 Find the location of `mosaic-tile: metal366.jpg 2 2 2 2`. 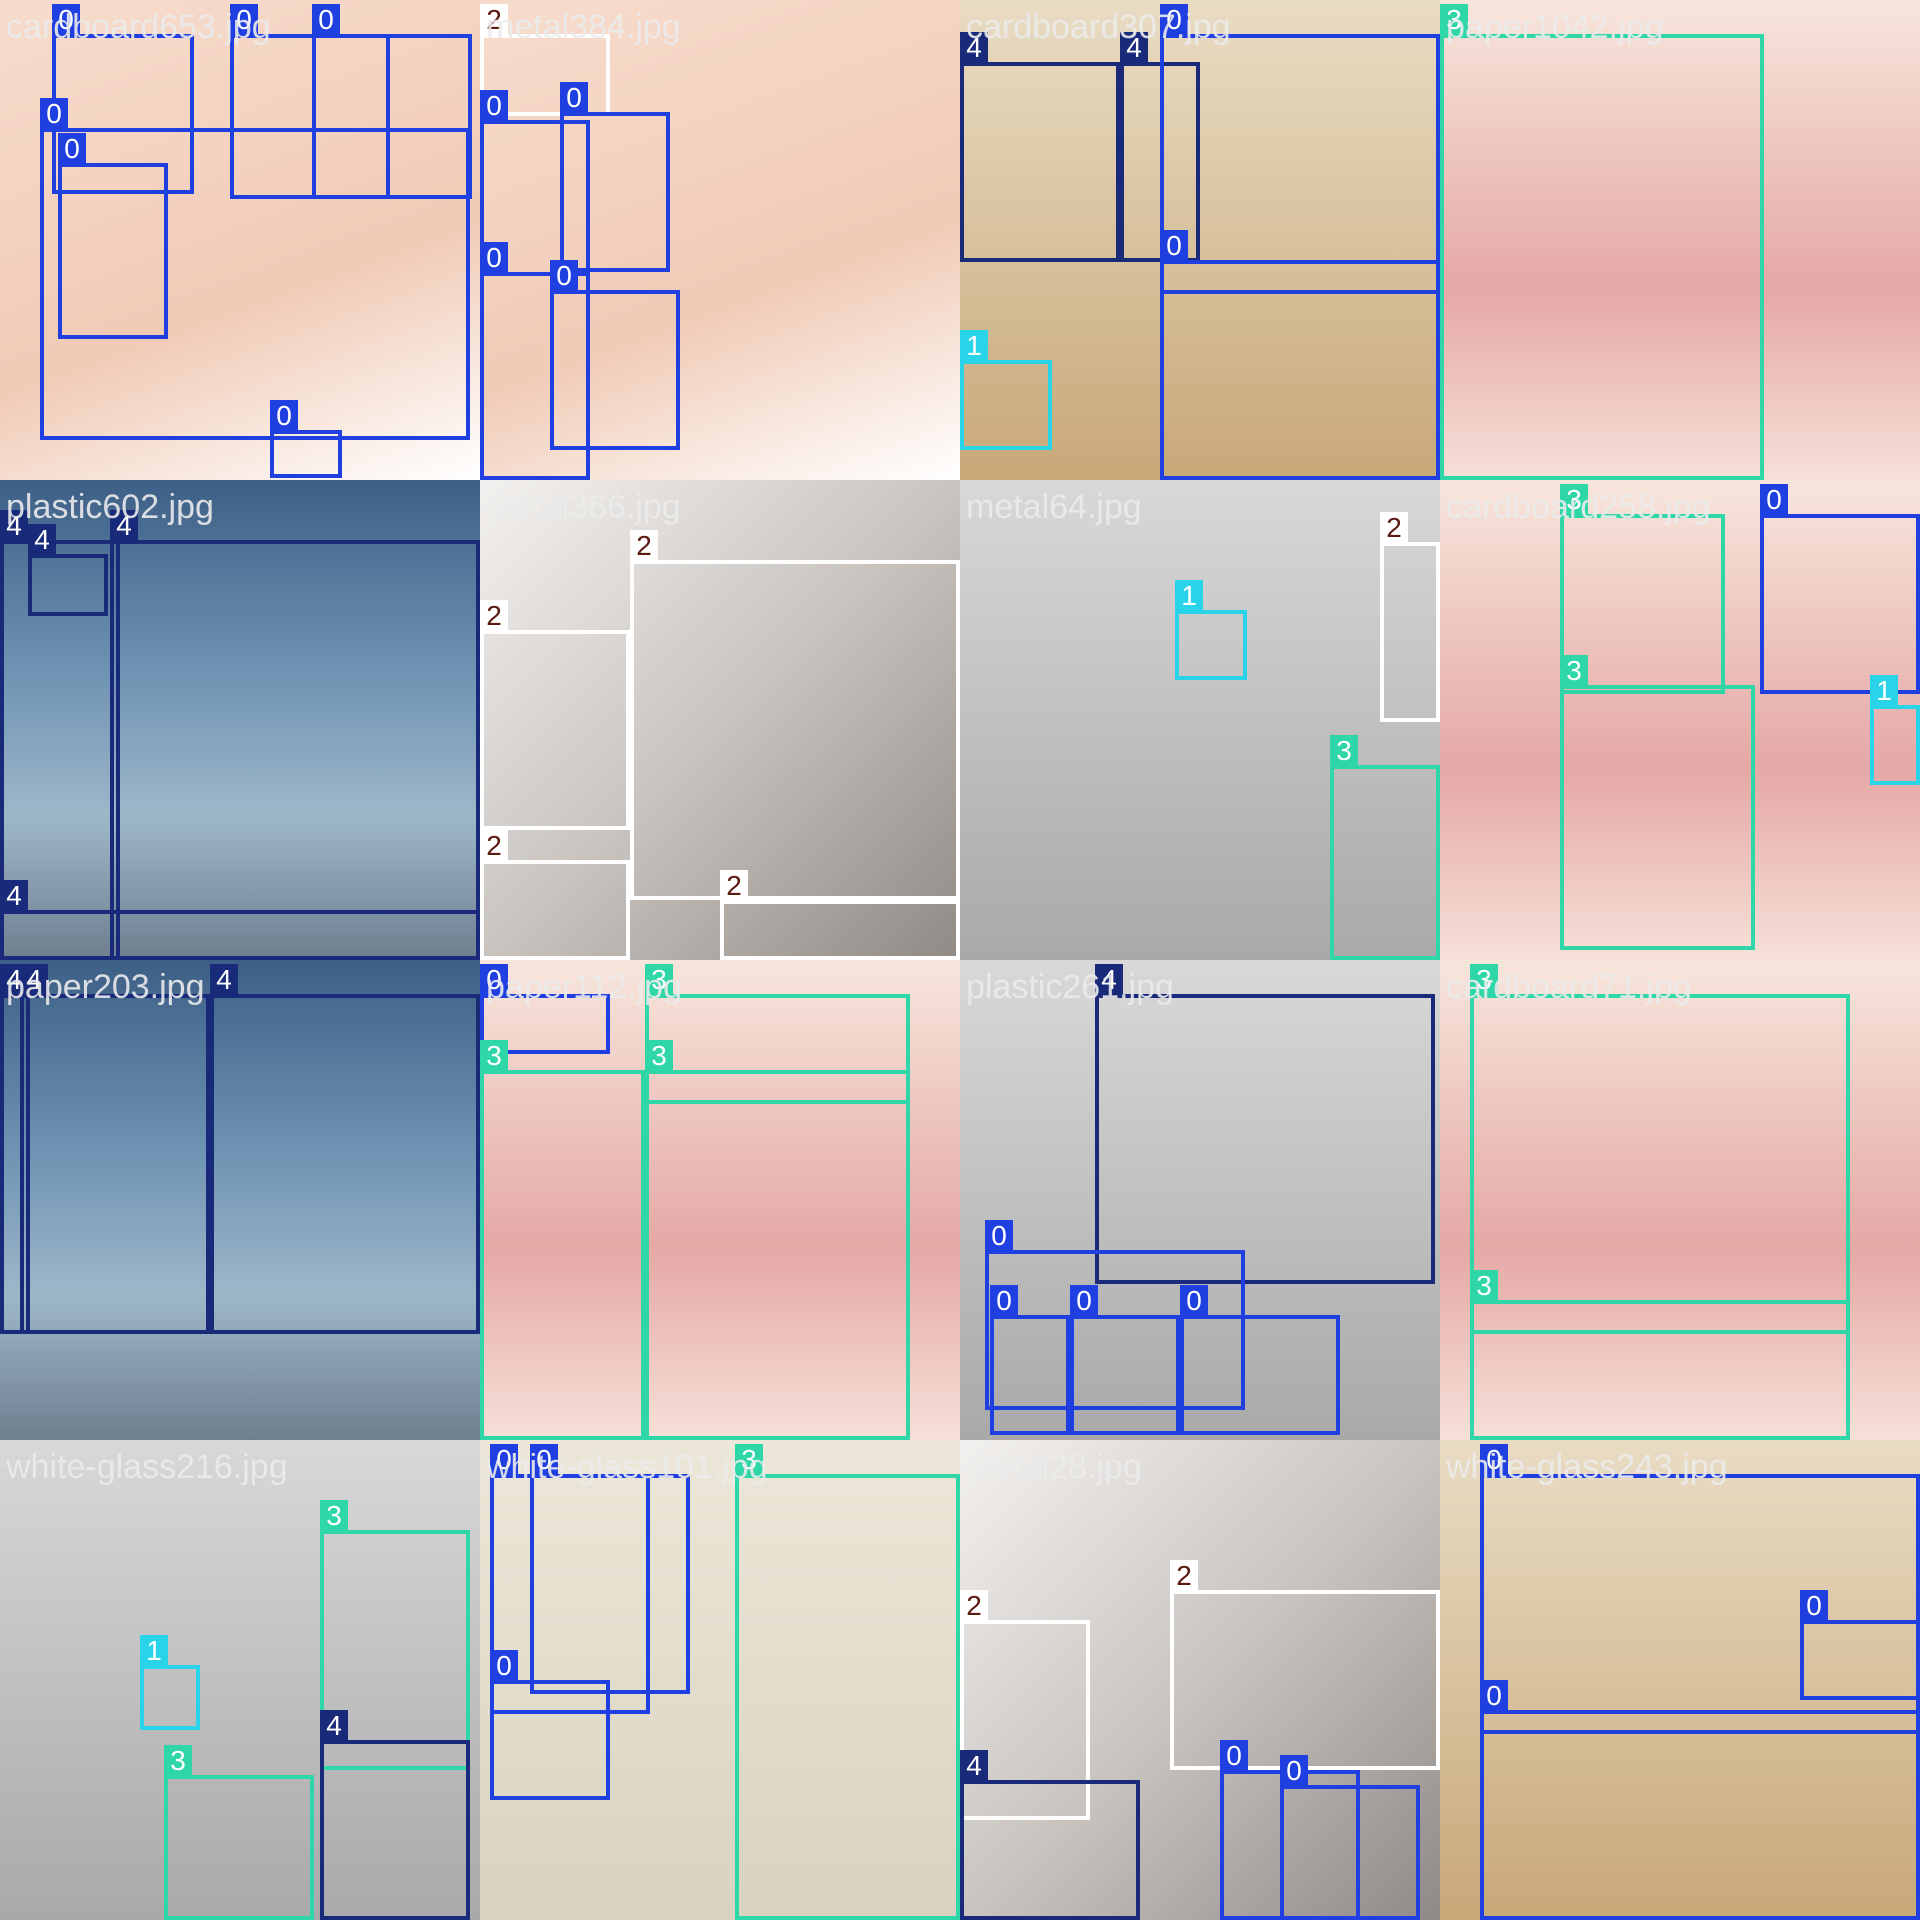

mosaic-tile: metal366.jpg 2 2 2 2 is located at coordinates (720, 720).